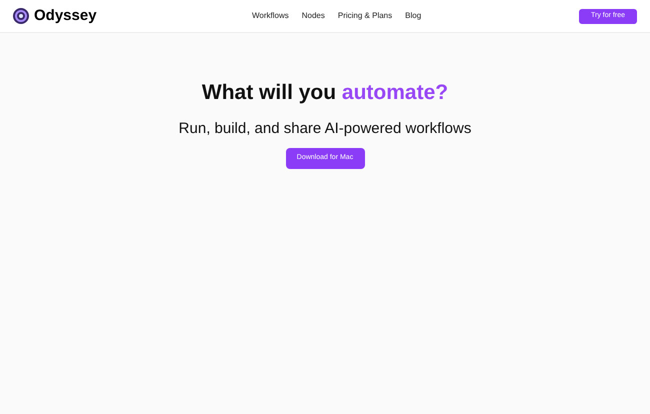  Describe the element at coordinates (325, 93) in the screenshot. I see `headline: What will you automate?` at that location.